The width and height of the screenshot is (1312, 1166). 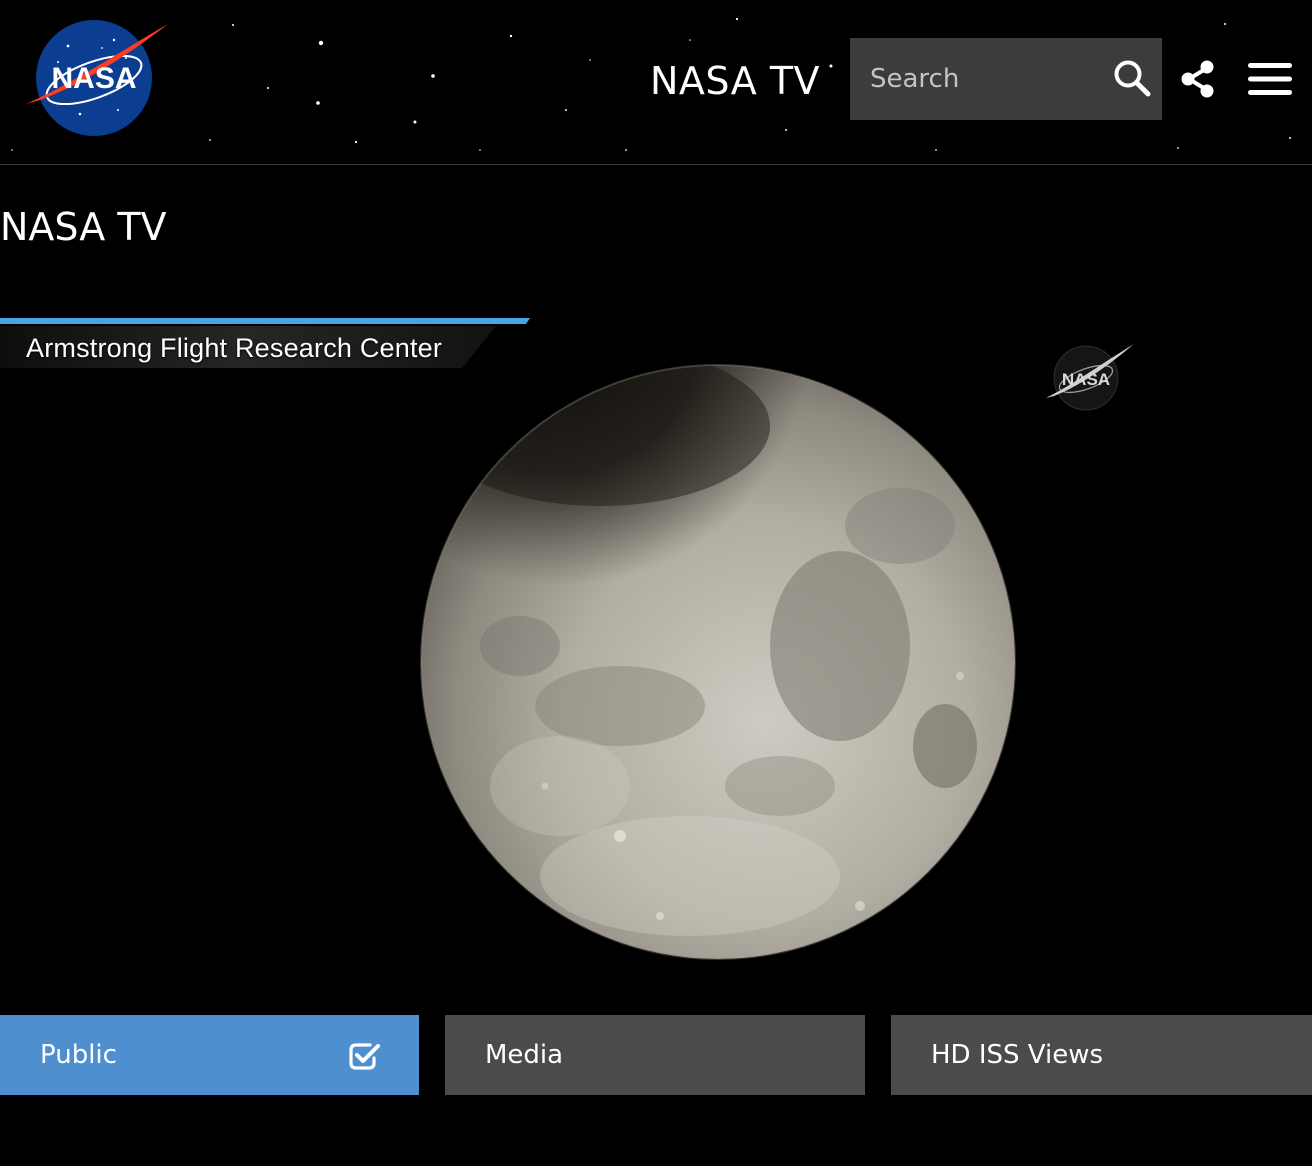 What do you see at coordinates (975, 79) in the screenshot?
I see `search-input` at bounding box center [975, 79].